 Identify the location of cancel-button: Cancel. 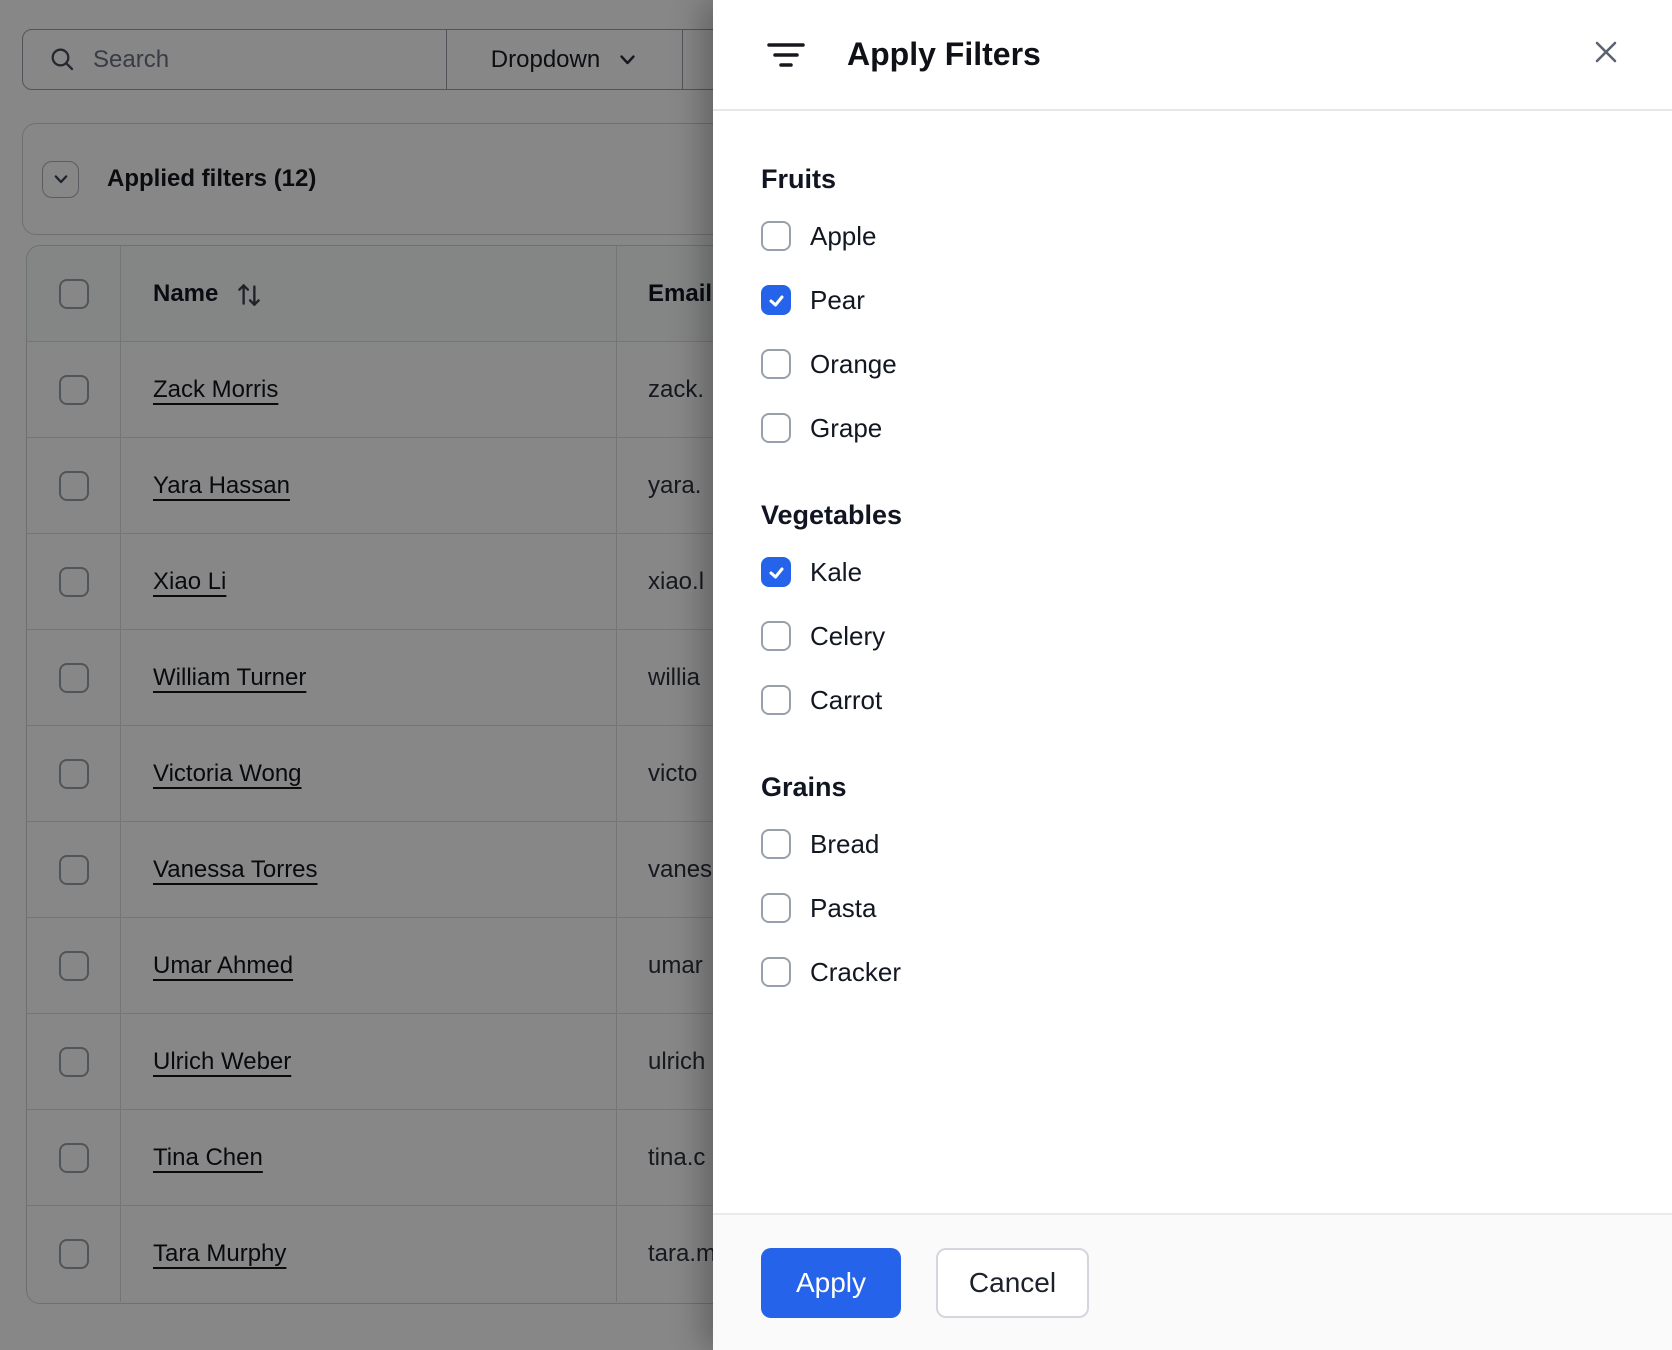
(1012, 1283).